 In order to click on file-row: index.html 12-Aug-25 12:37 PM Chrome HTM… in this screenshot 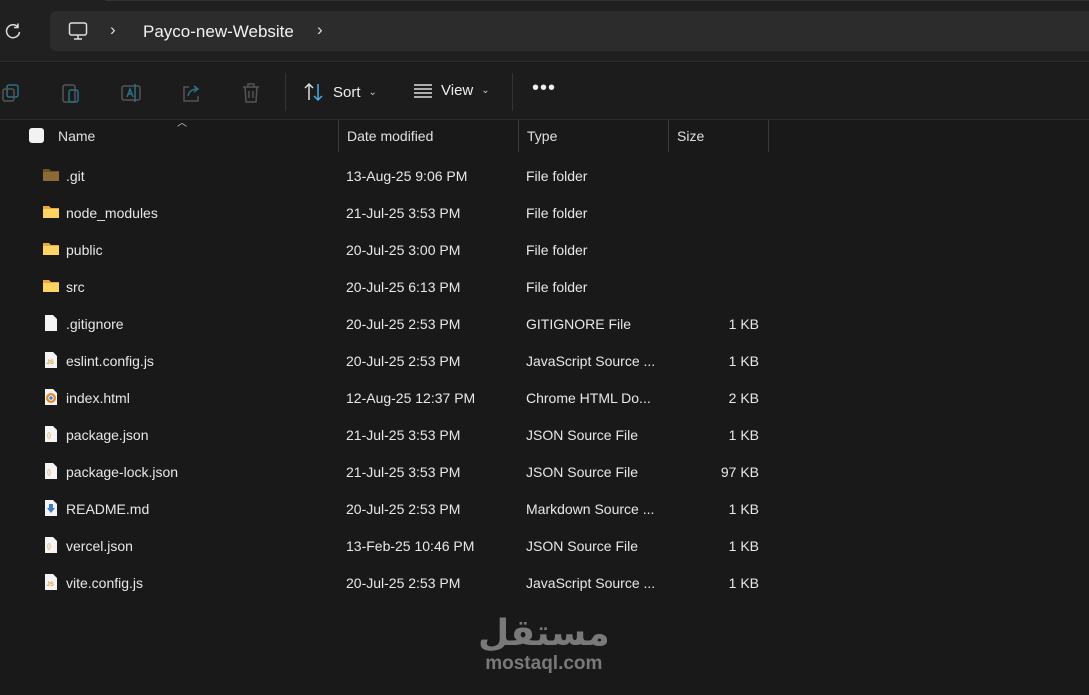, I will do `click(544, 398)`.